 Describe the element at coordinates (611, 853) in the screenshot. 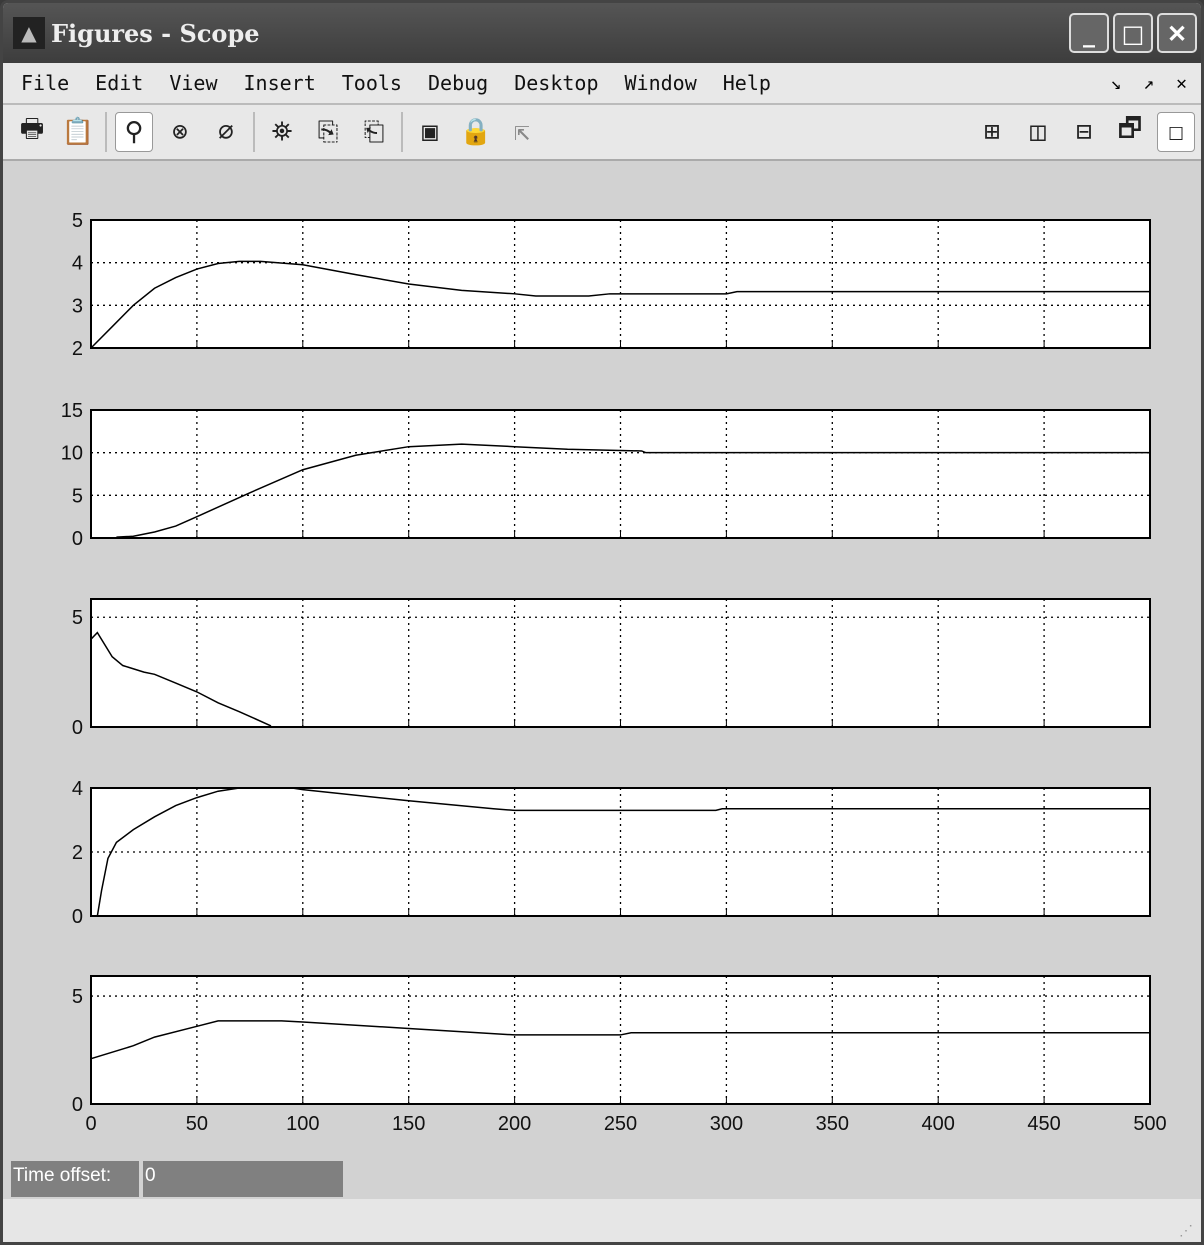

I see `axes-4: 0 2 4` at that location.